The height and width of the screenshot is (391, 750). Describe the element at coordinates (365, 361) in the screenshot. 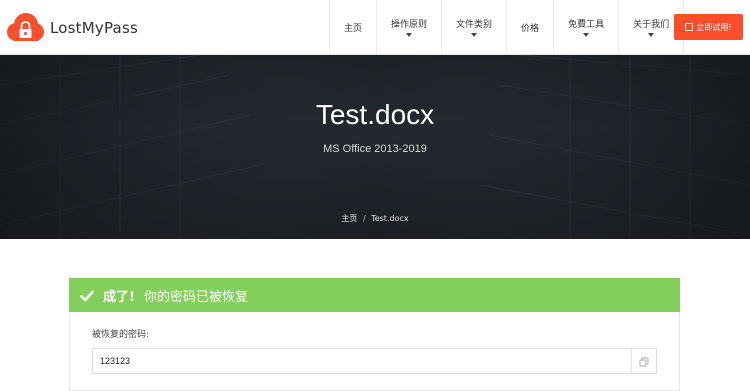

I see `recovered-password-value: 123123` at that location.